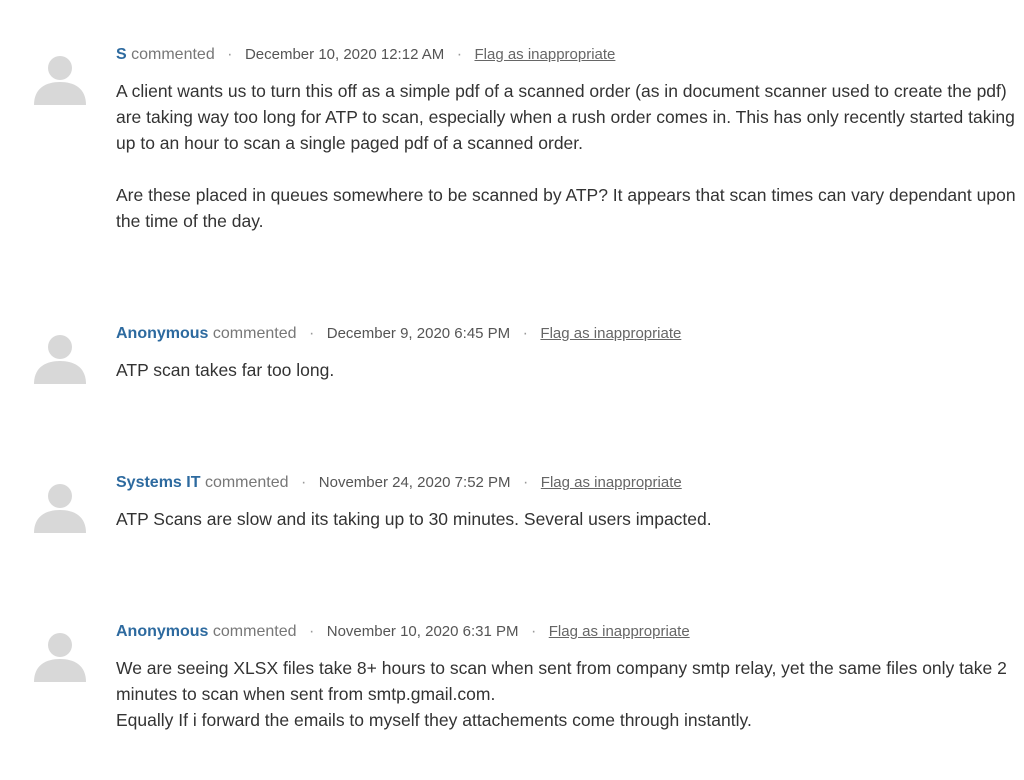 The image size is (1024, 780). Describe the element at coordinates (158, 482) in the screenshot. I see `author-link: Systems IT` at that location.